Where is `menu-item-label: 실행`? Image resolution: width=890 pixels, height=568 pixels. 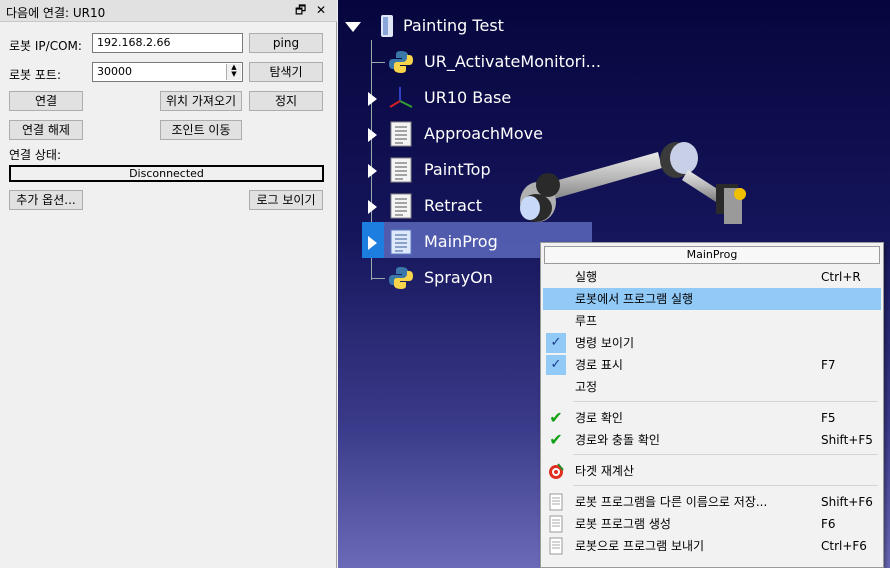 menu-item-label: 실행 is located at coordinates (586, 277).